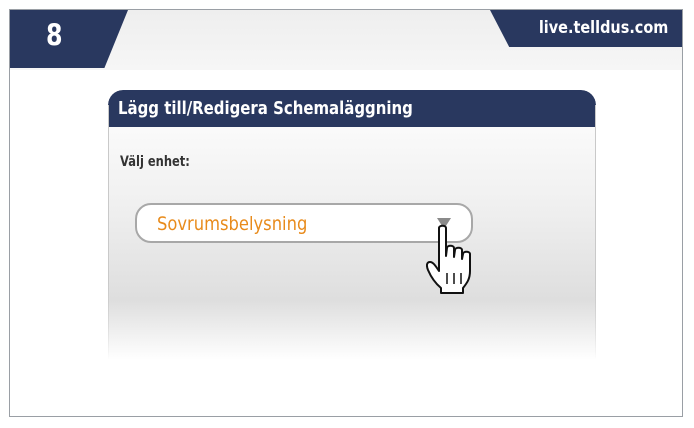  What do you see at coordinates (54, 35) in the screenshot?
I see `step-number: 8` at bounding box center [54, 35].